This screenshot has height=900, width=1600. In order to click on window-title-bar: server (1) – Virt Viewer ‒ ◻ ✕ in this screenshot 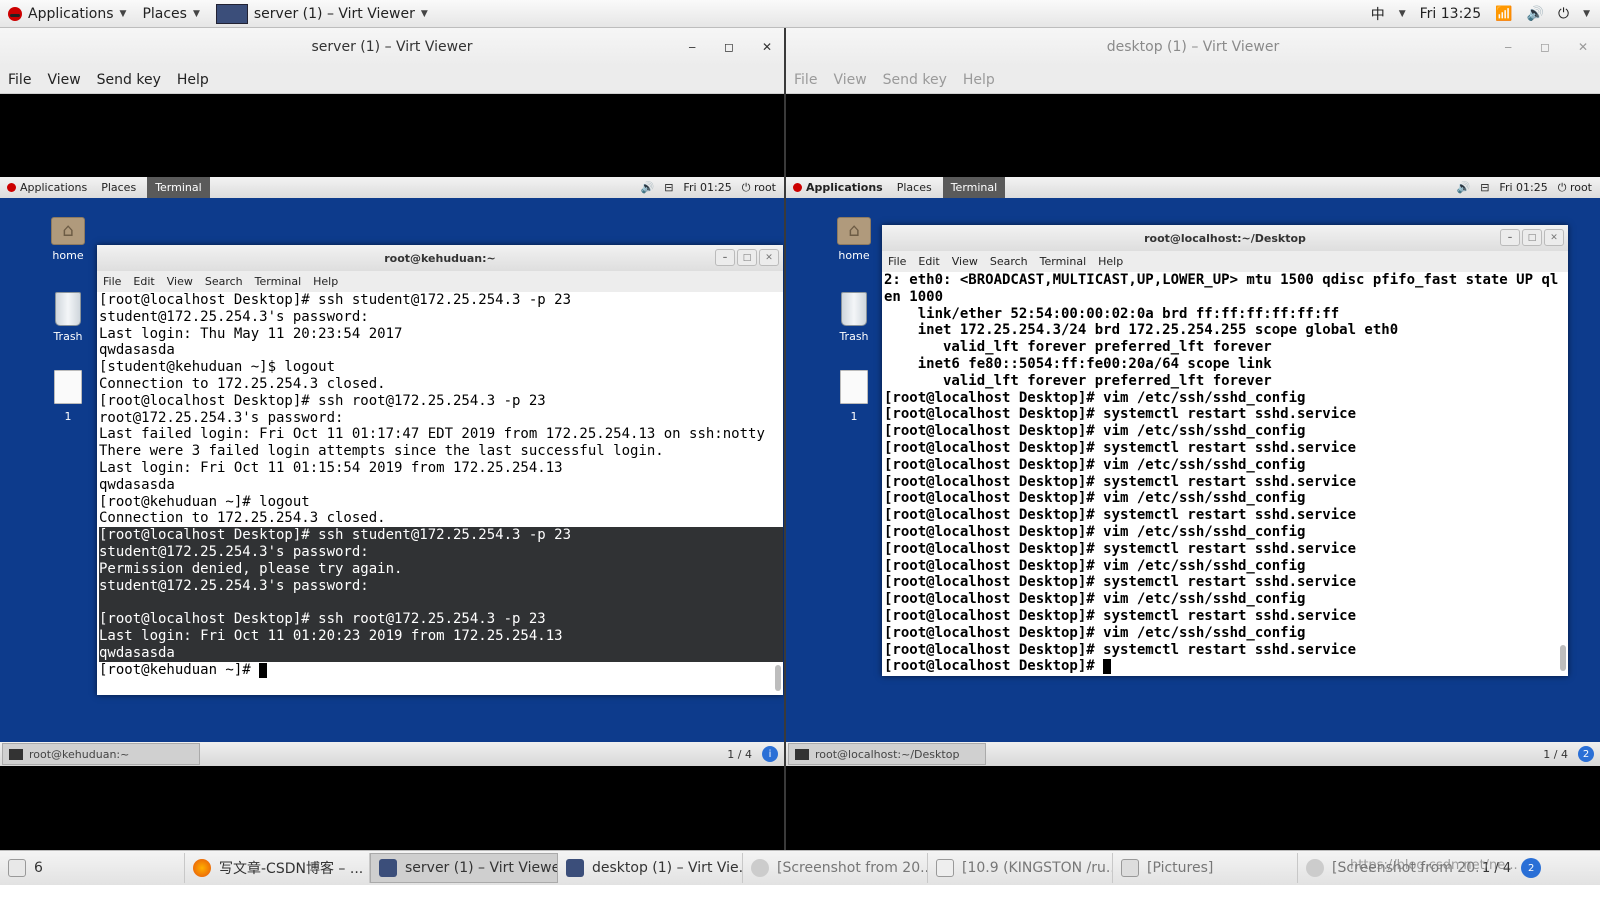, I will do `click(392, 47)`.